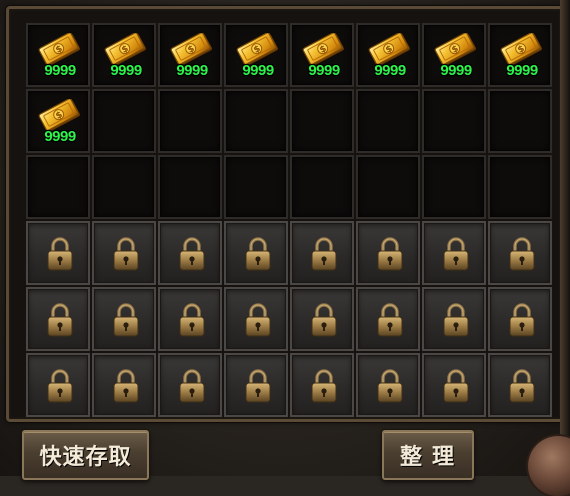  What do you see at coordinates (565, 238) in the screenshot?
I see `panel-edge` at bounding box center [565, 238].